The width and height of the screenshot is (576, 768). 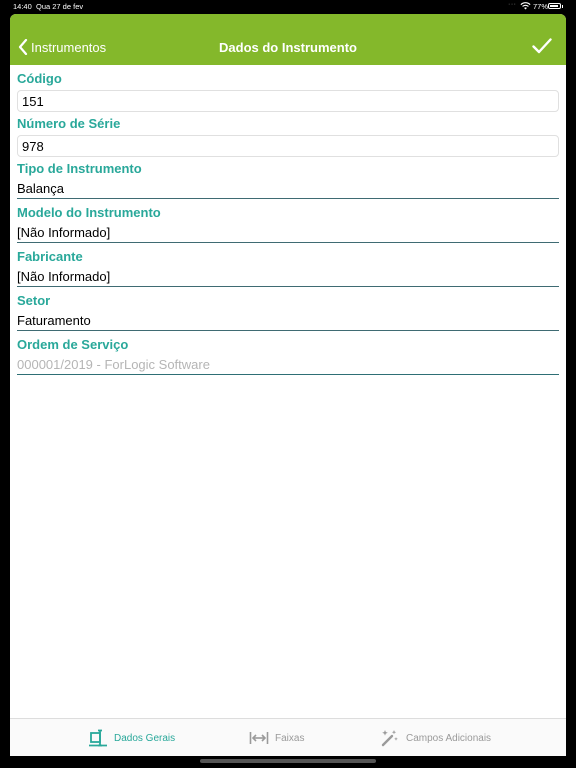 I want to click on tab-faixas: Faixas, so click(x=276, y=737).